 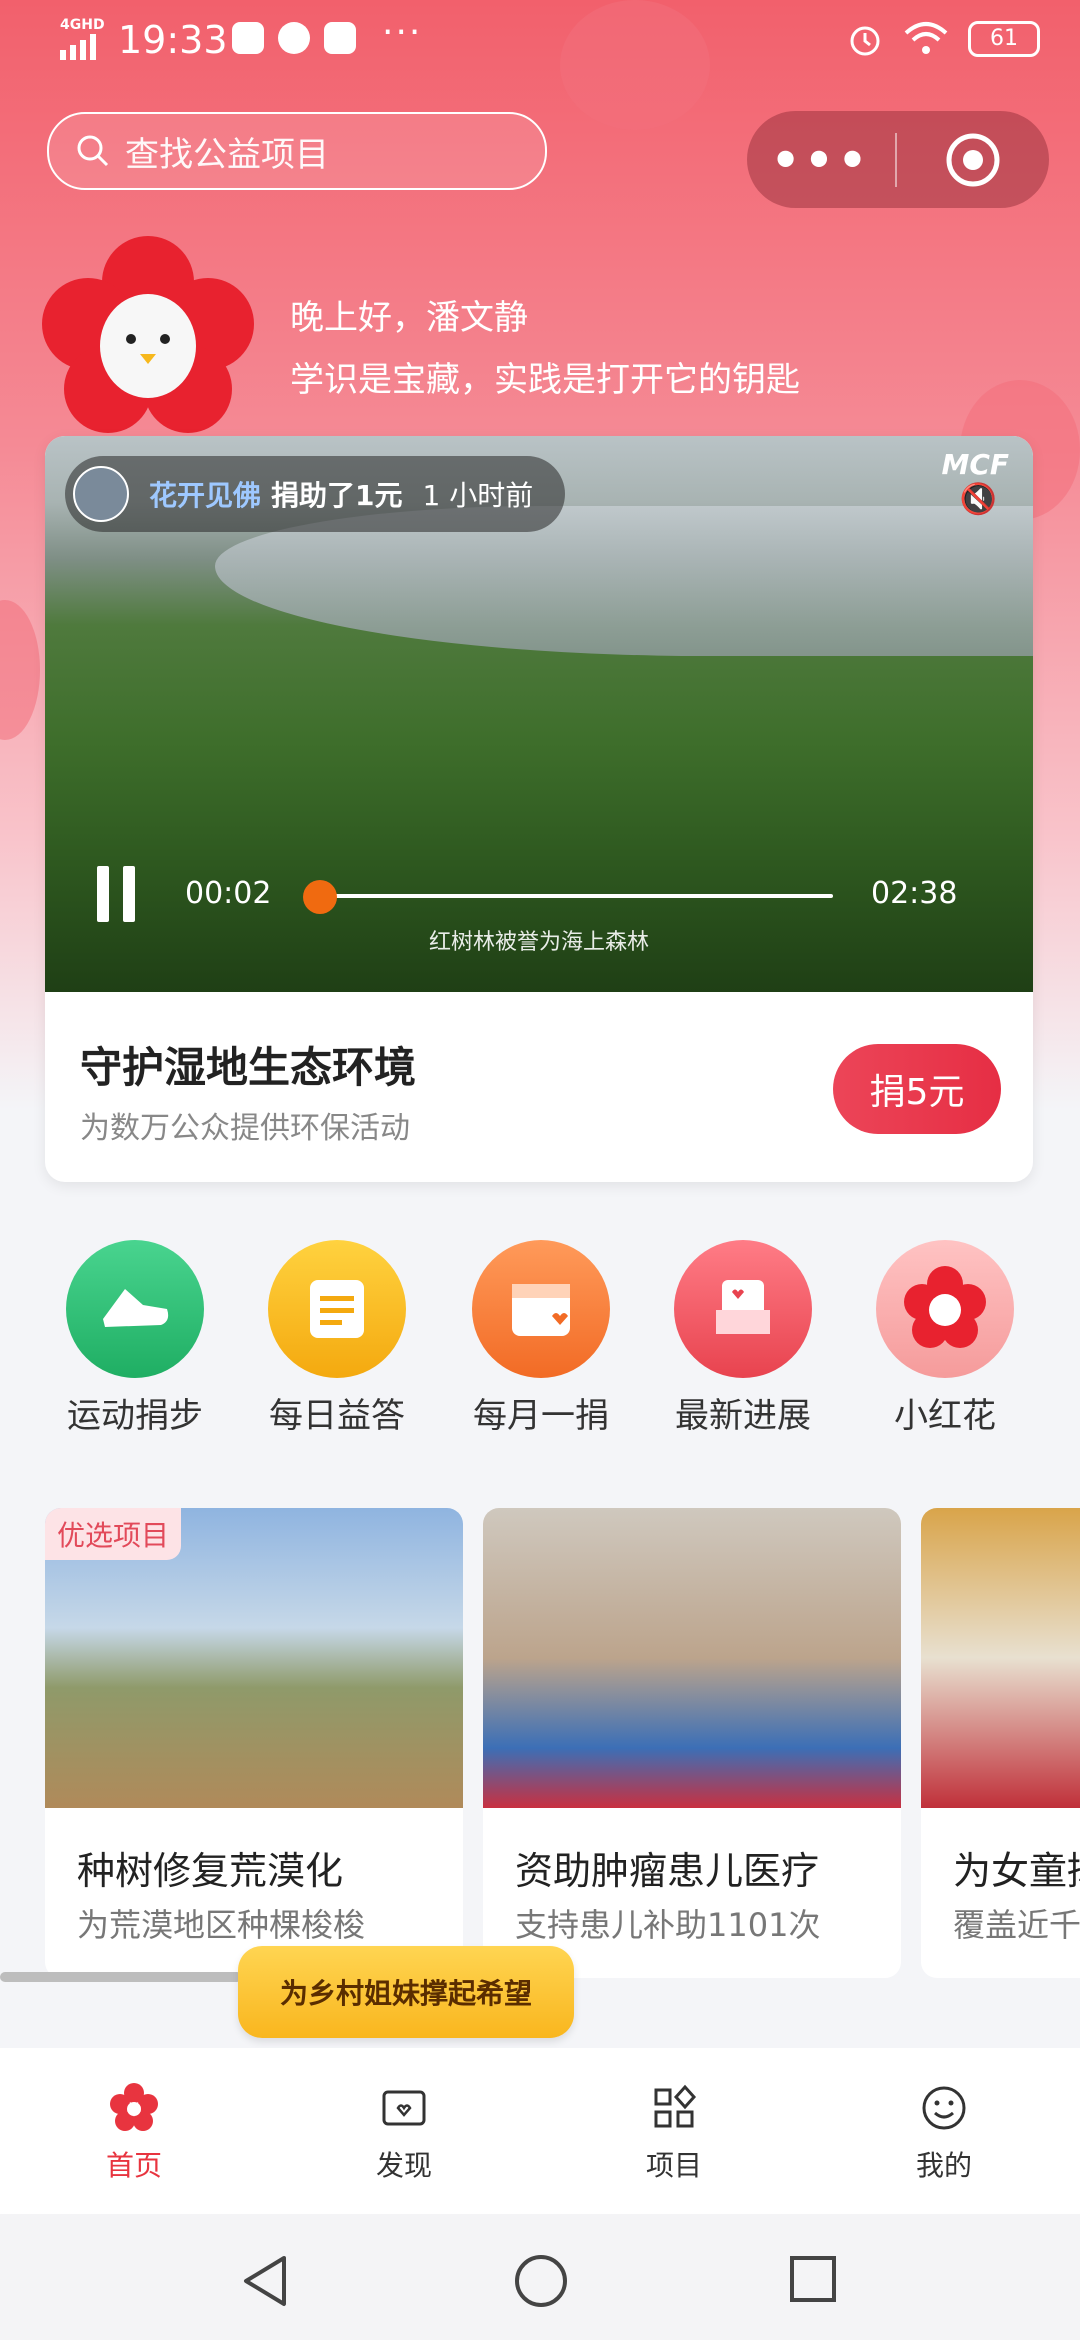 I want to click on miniprogram-capsule: •••, so click(x=898, y=159).